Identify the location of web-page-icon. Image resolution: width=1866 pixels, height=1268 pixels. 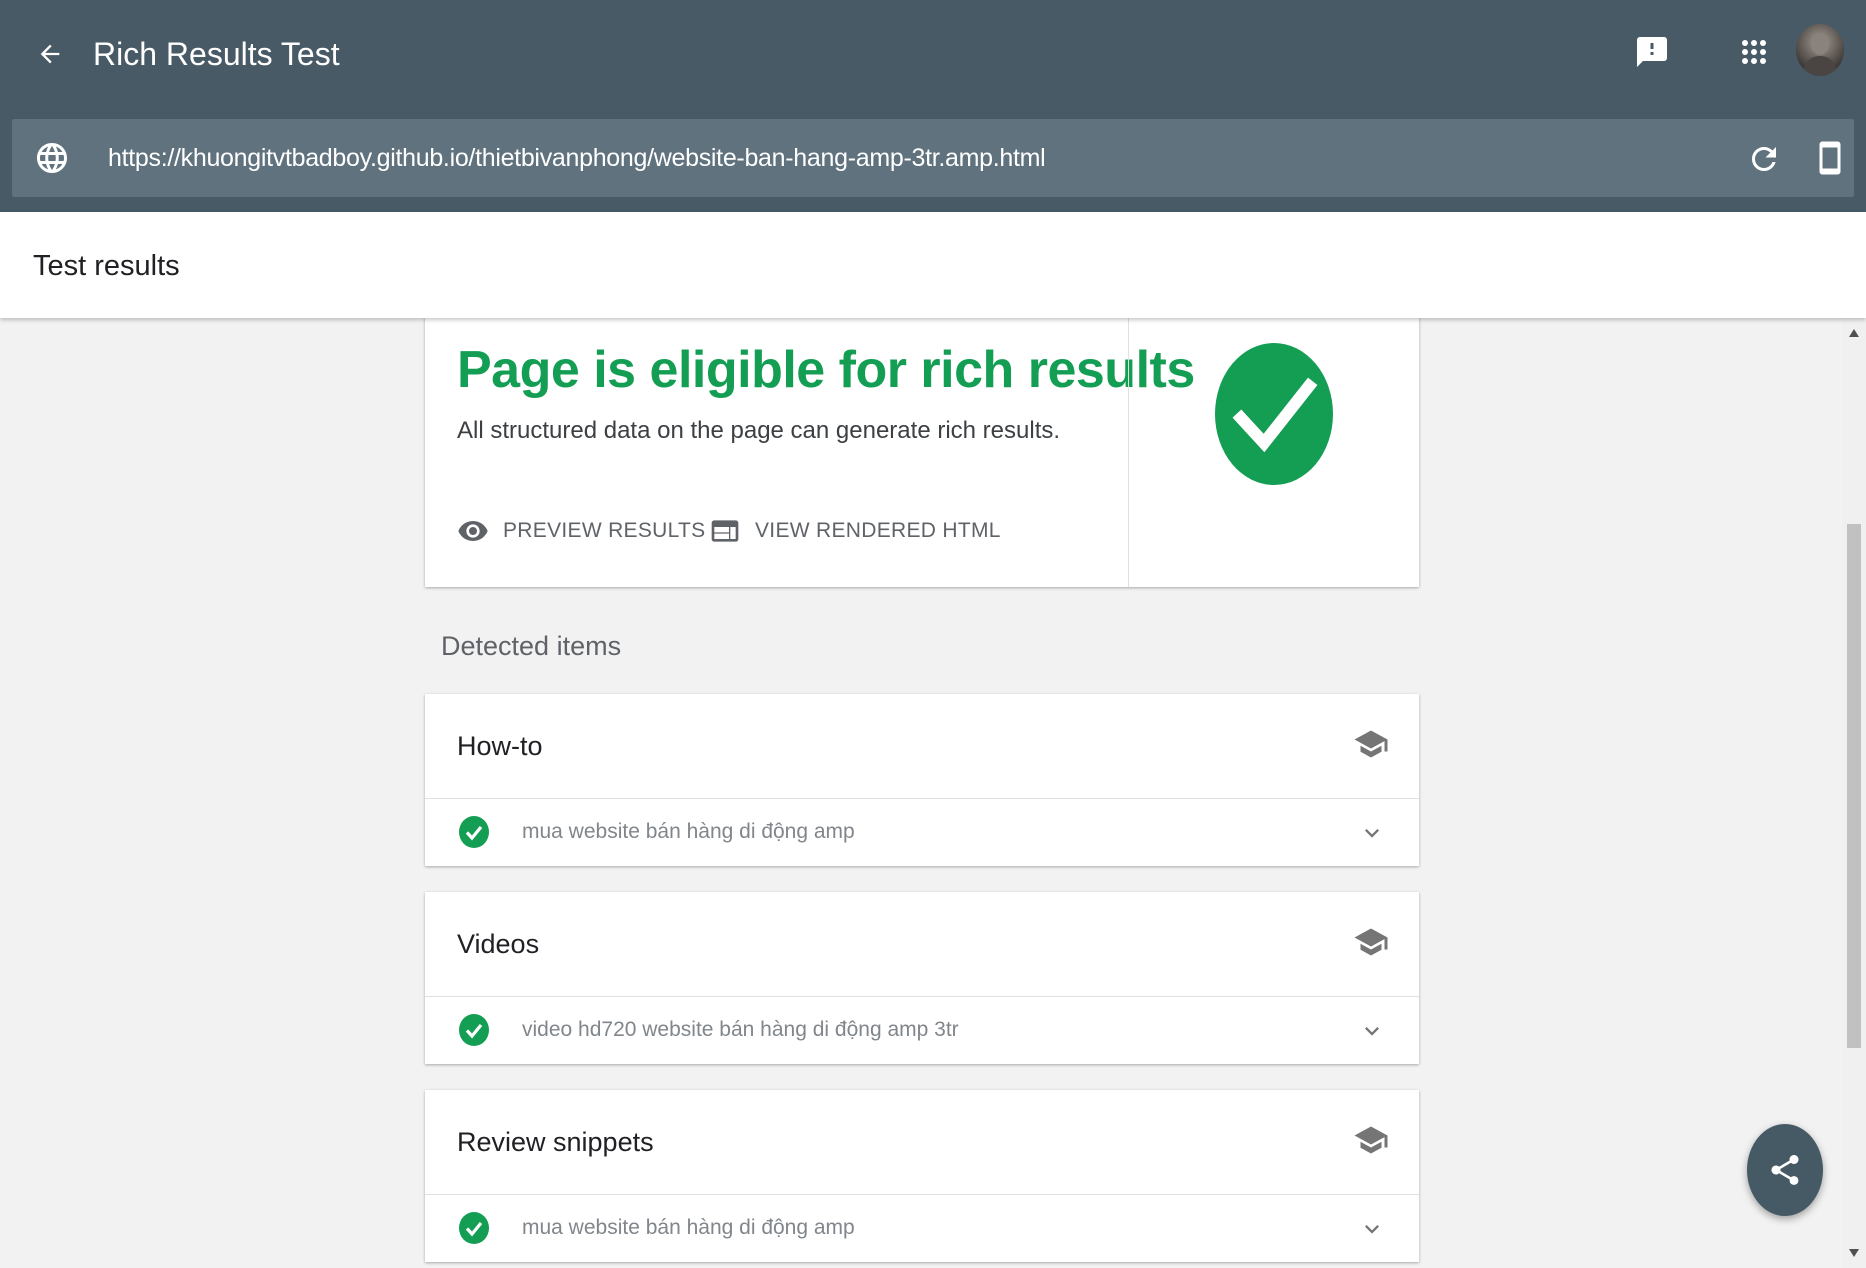
(725, 531).